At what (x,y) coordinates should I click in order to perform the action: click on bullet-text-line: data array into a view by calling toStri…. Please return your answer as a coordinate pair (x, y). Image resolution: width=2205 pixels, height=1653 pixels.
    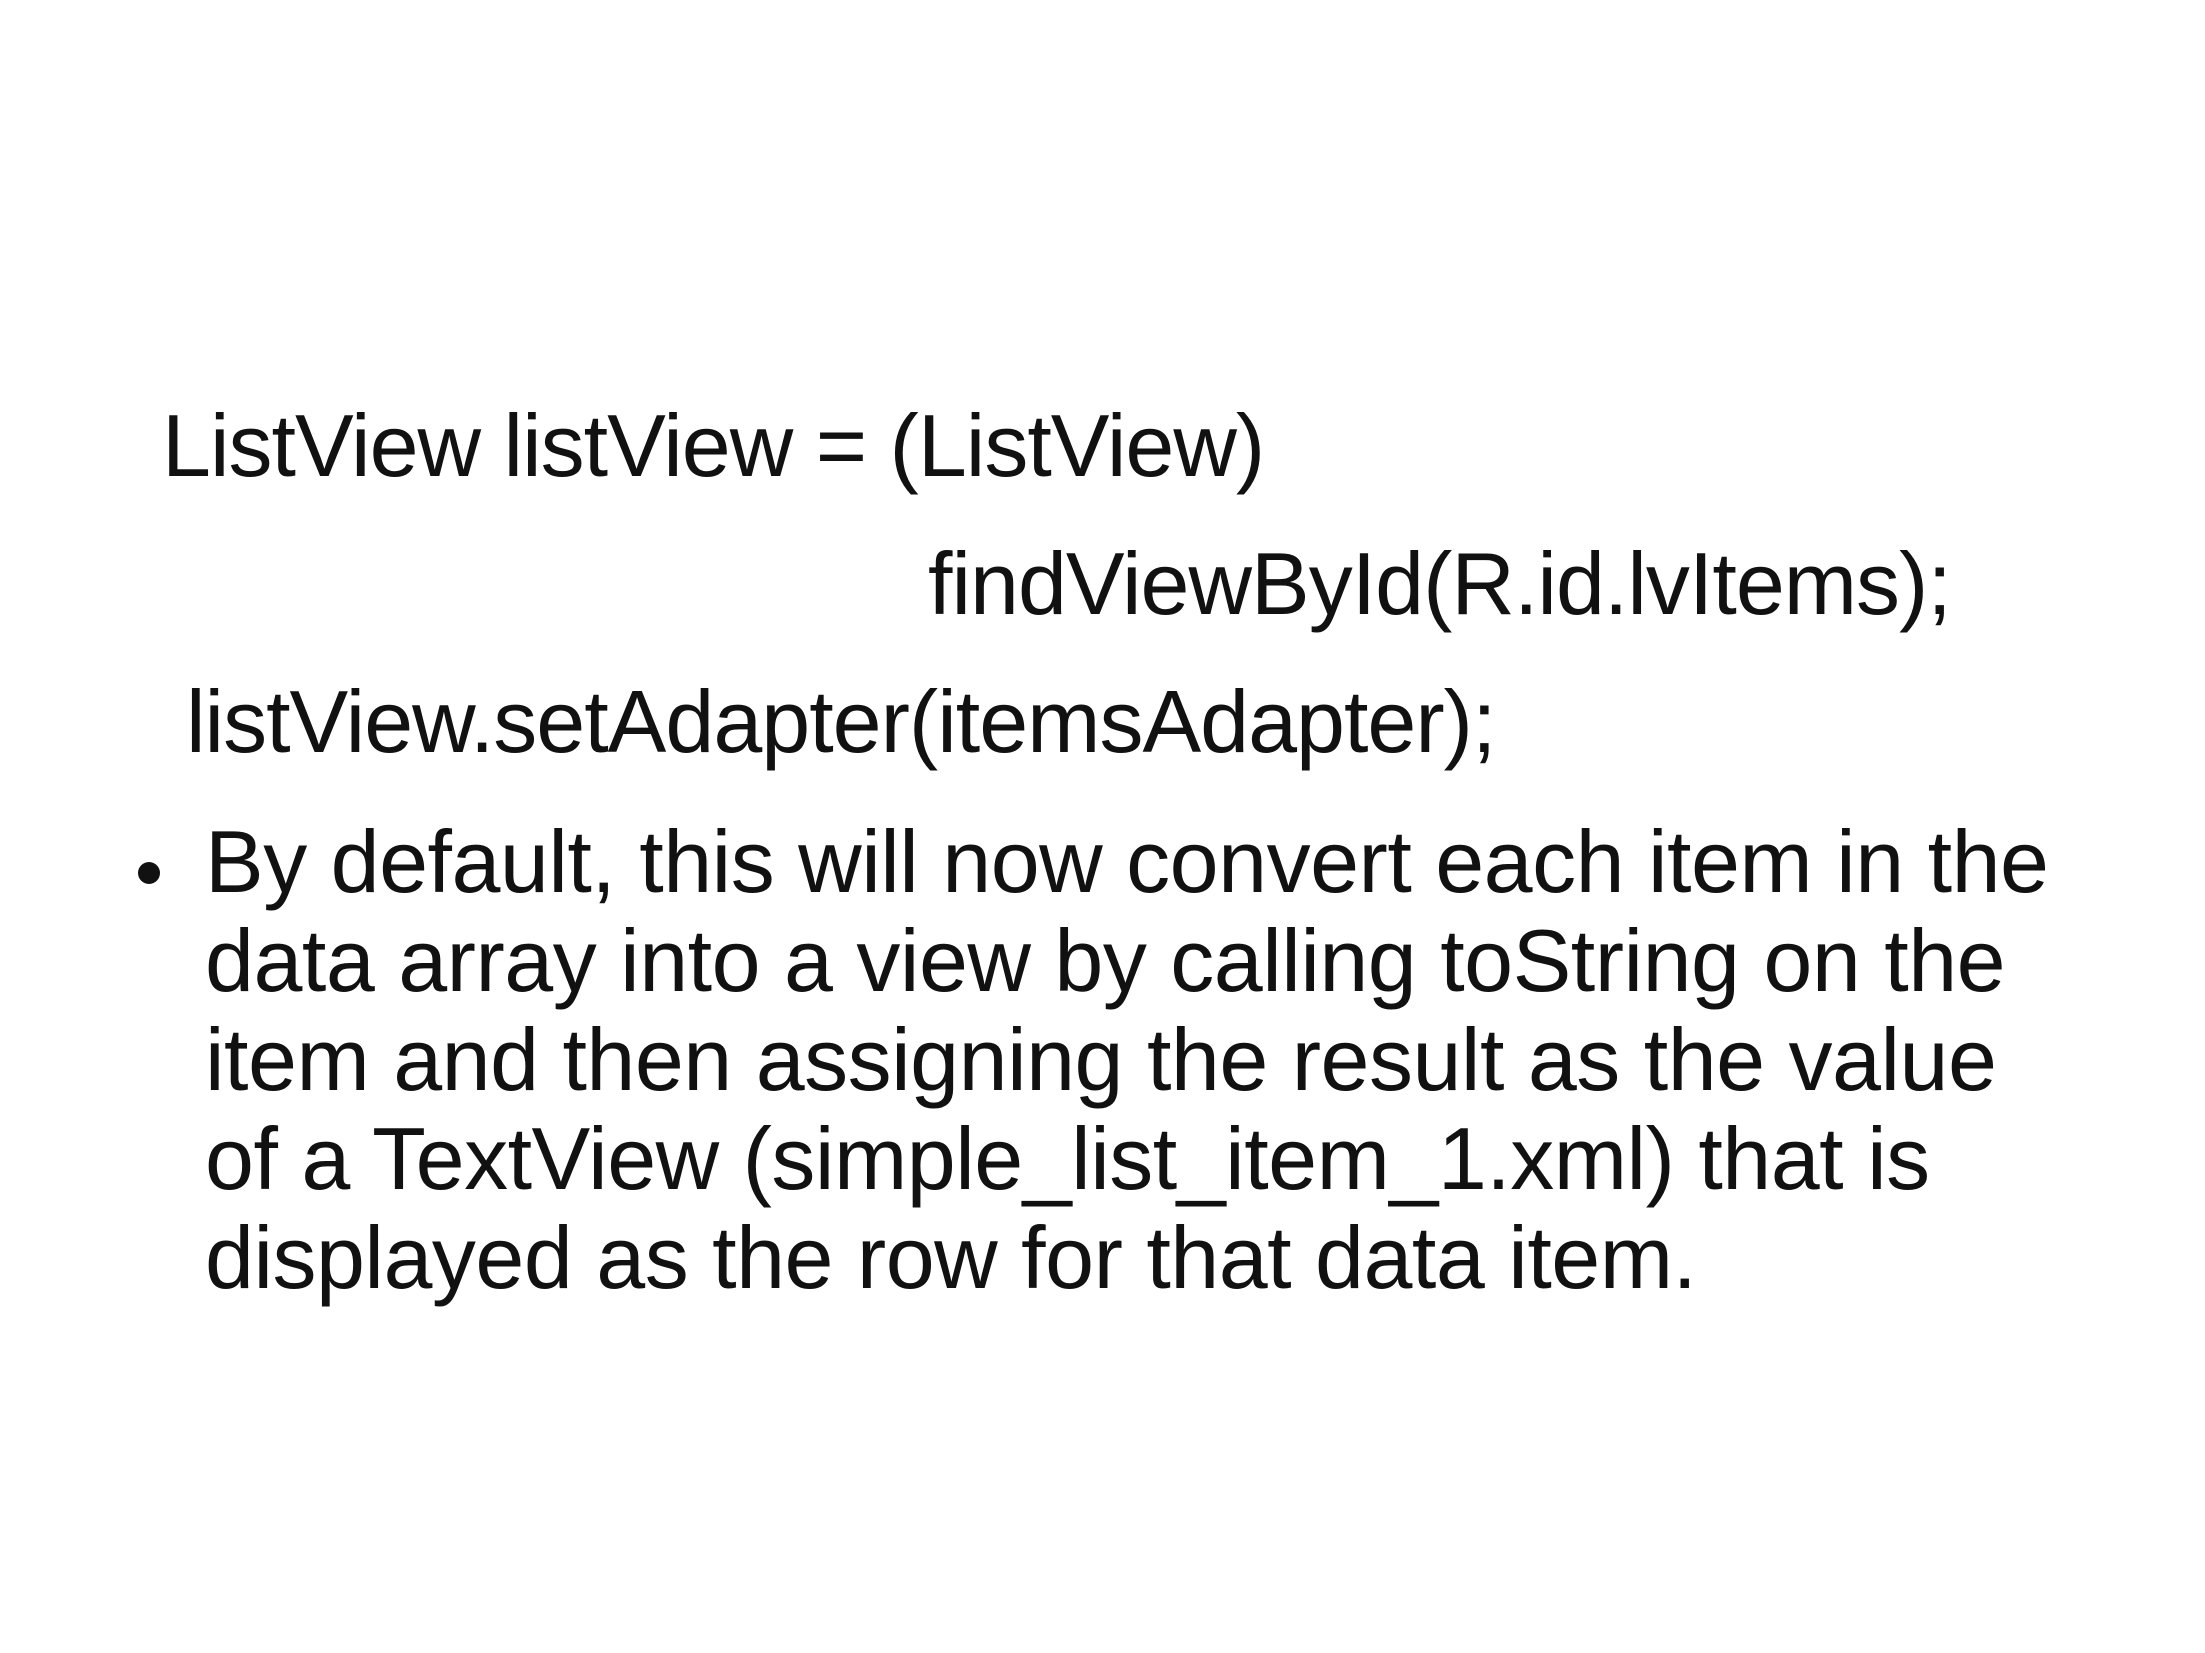
    Looking at the image, I should click on (1105, 960).